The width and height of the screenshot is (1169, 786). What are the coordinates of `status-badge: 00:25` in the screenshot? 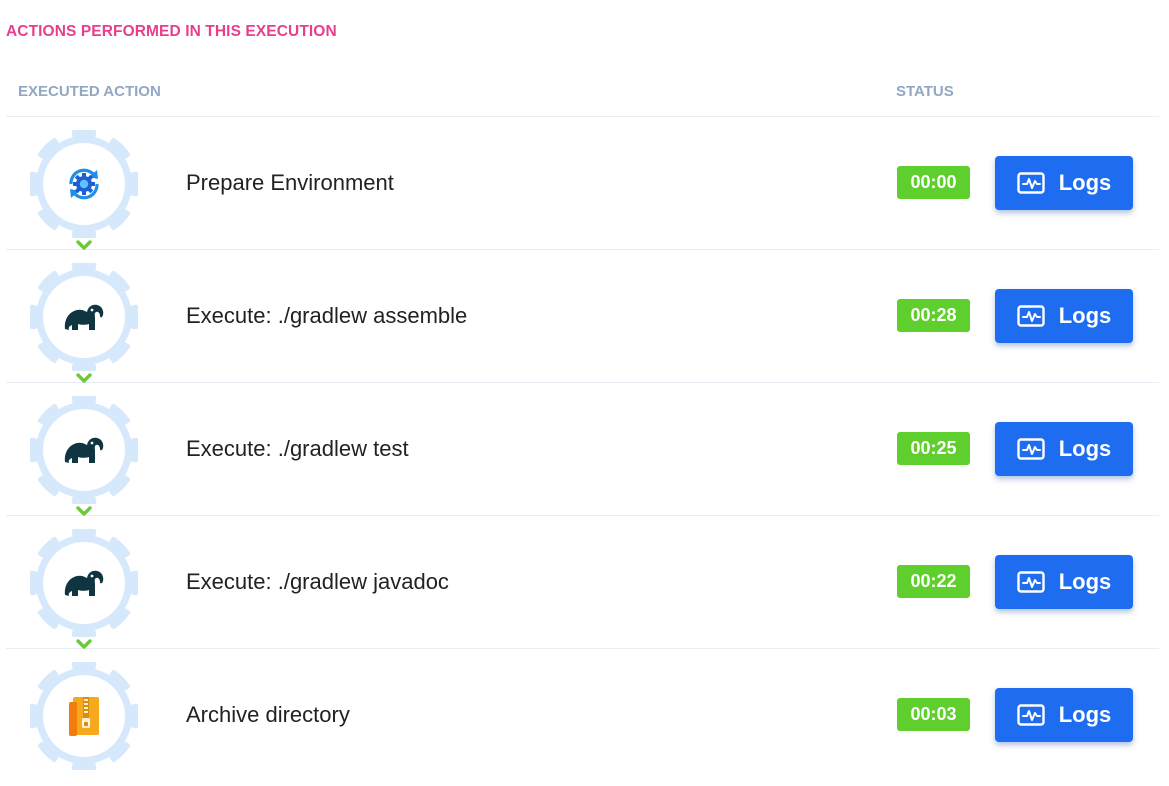 It's located at (933, 448).